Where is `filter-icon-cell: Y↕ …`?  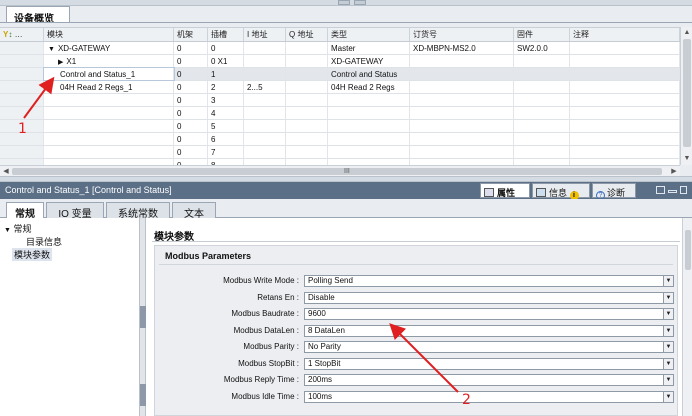 filter-icon-cell: Y↕ … is located at coordinates (22, 34).